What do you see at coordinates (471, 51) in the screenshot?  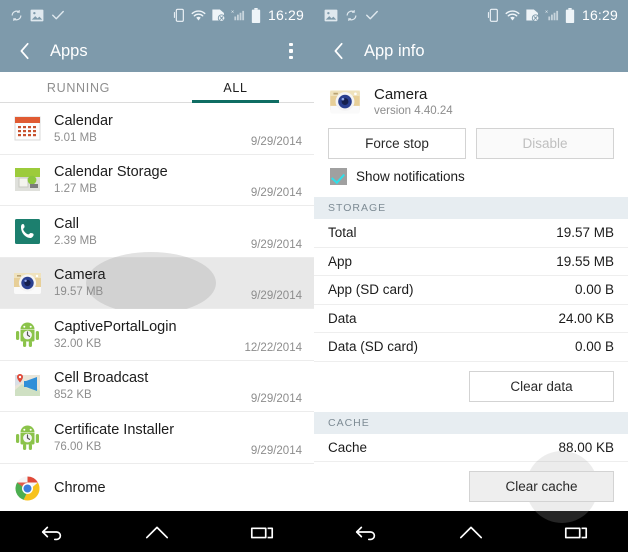 I see `action-bar-right: App info` at bounding box center [471, 51].